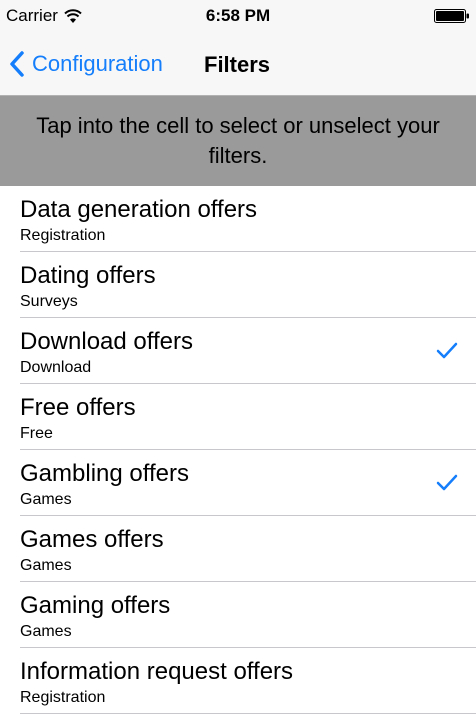 The height and width of the screenshot is (722, 476). I want to click on status-time: 6:58 PM, so click(238, 15).